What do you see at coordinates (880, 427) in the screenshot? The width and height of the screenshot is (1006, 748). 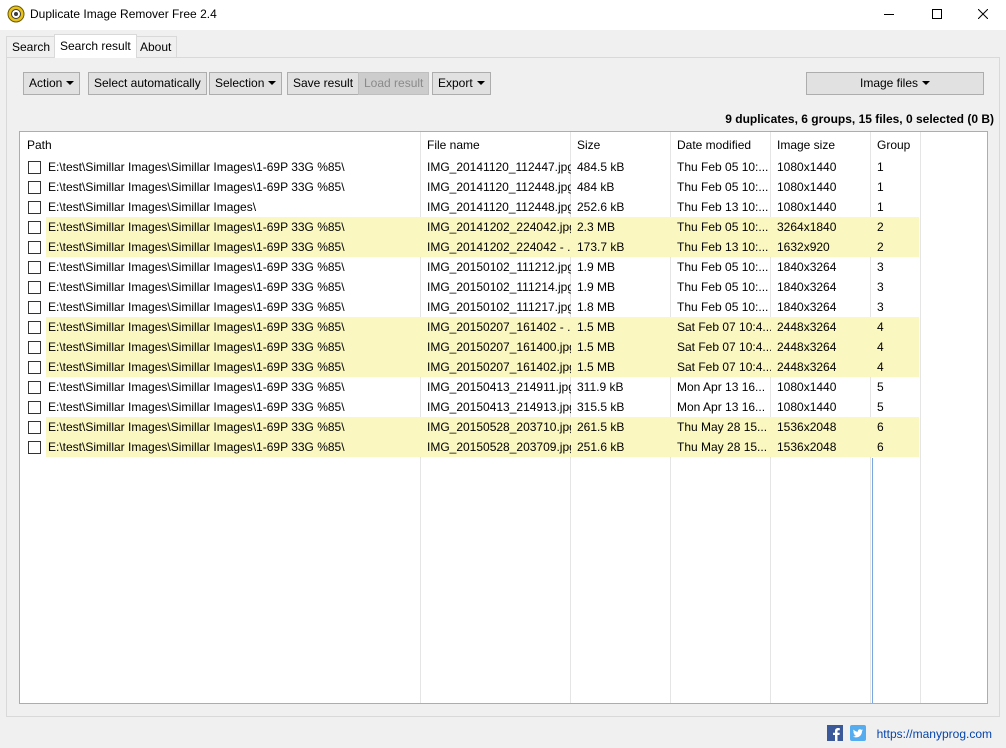 I see `cell-group: 6` at bounding box center [880, 427].